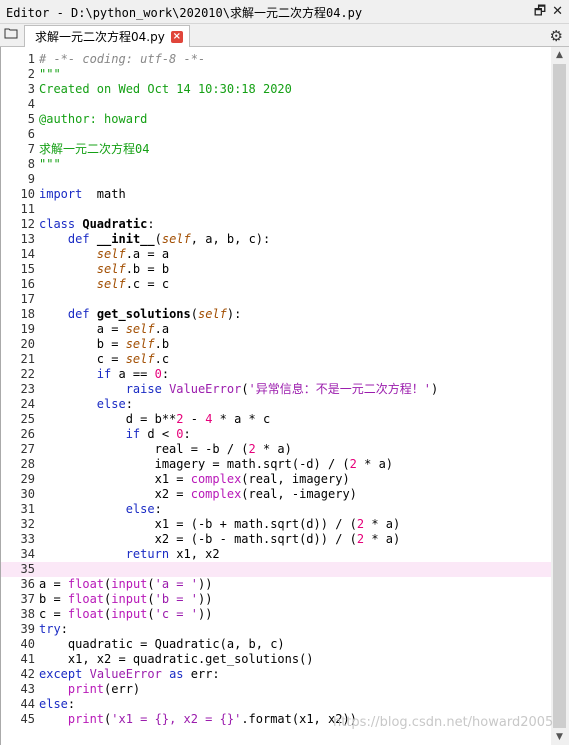 The image size is (569, 745). I want to click on code-line: 7 求解一元二次方程04, so click(276, 149).